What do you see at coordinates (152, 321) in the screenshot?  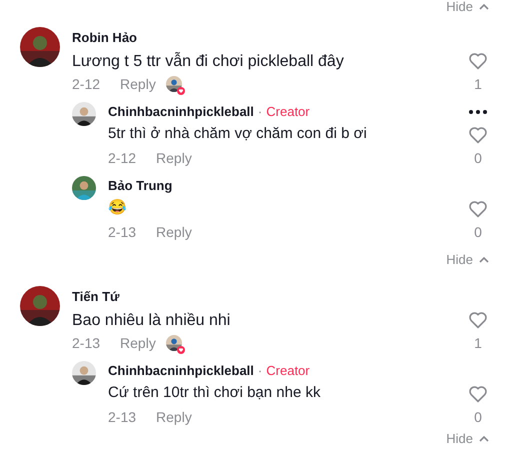 I see `comment-text: Bao nhiêu là nhiều nhi` at bounding box center [152, 321].